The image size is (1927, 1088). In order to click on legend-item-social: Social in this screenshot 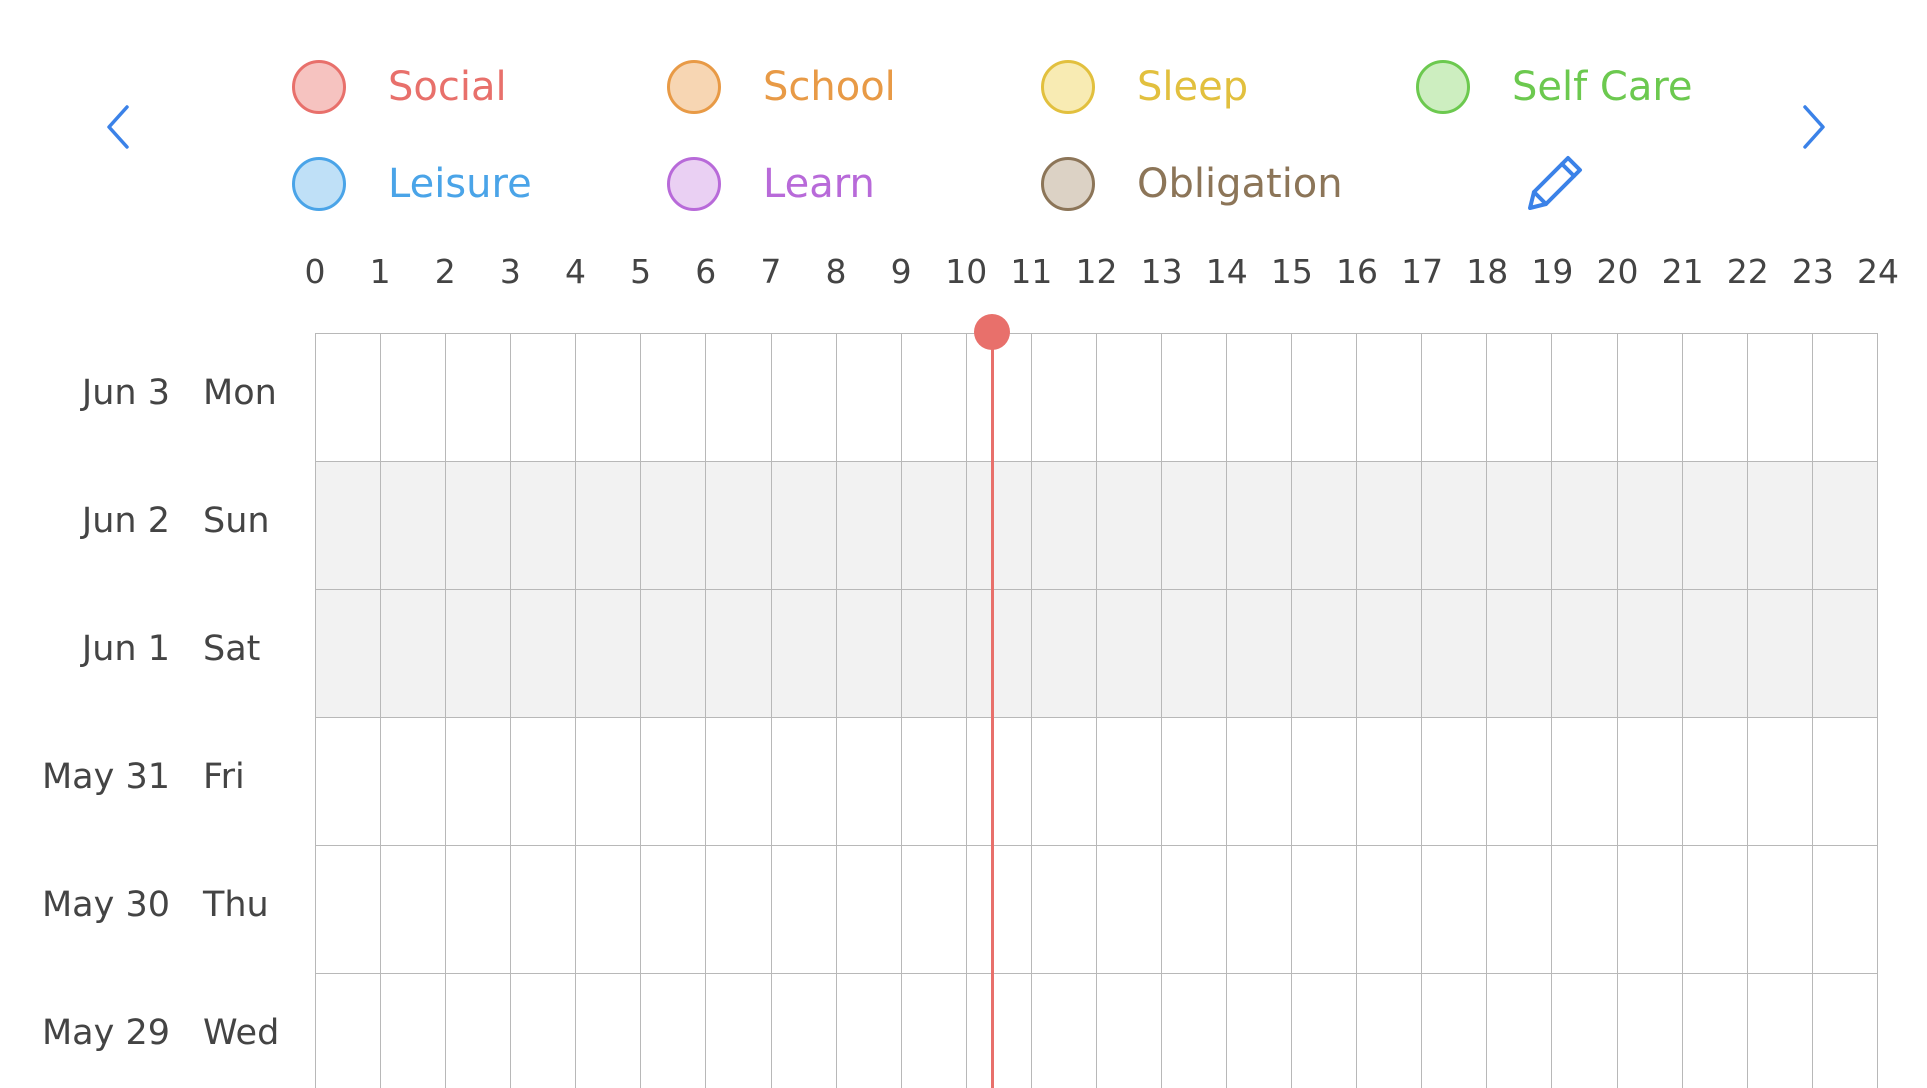, I will do `click(399, 87)`.